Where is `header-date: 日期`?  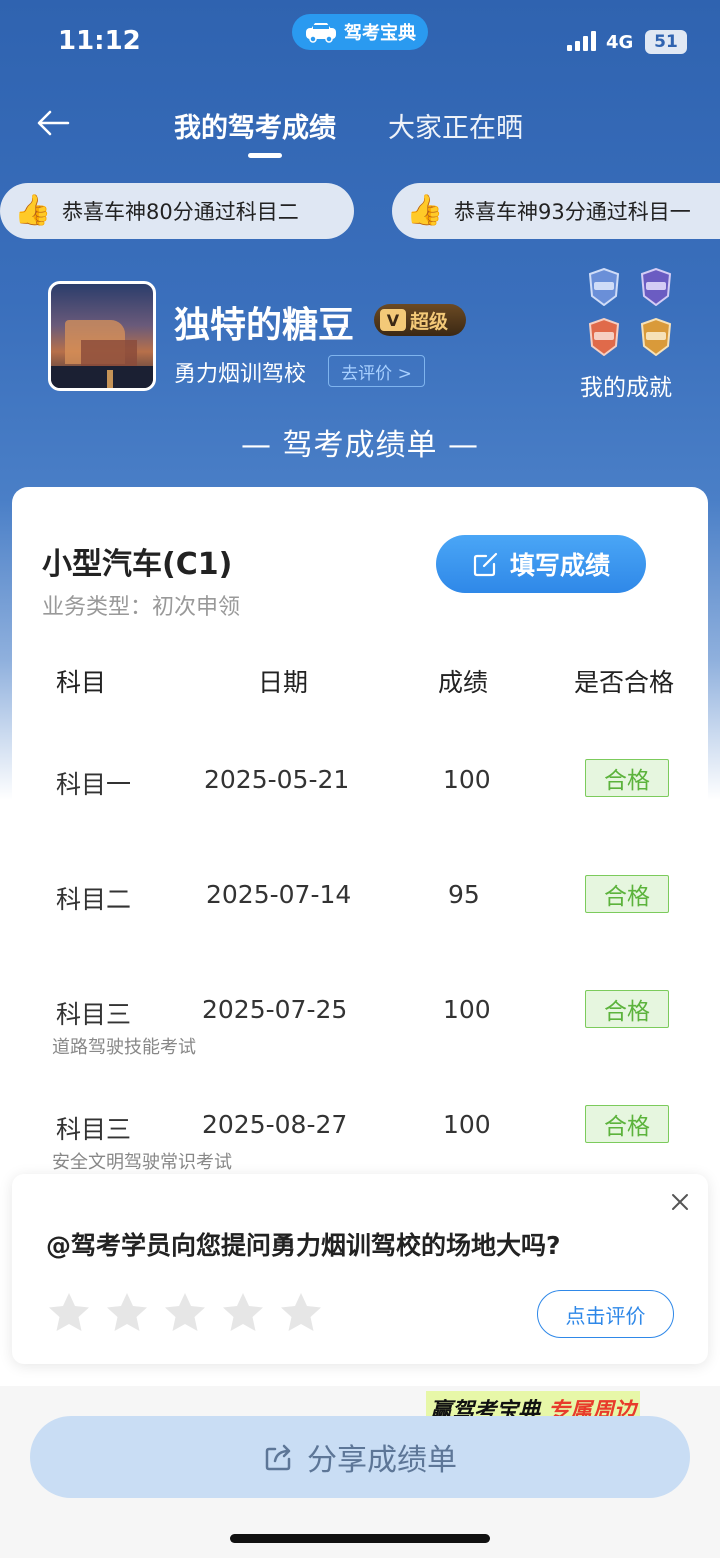
header-date: 日期 is located at coordinates (283, 682).